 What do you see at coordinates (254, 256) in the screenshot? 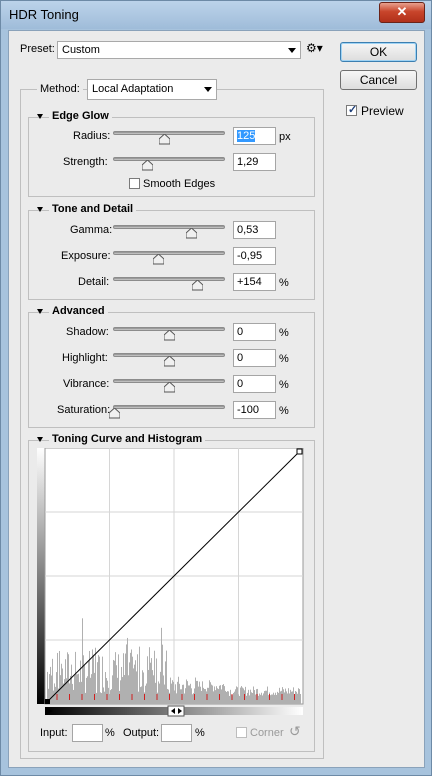
I see `exposure-input: -0,95` at bounding box center [254, 256].